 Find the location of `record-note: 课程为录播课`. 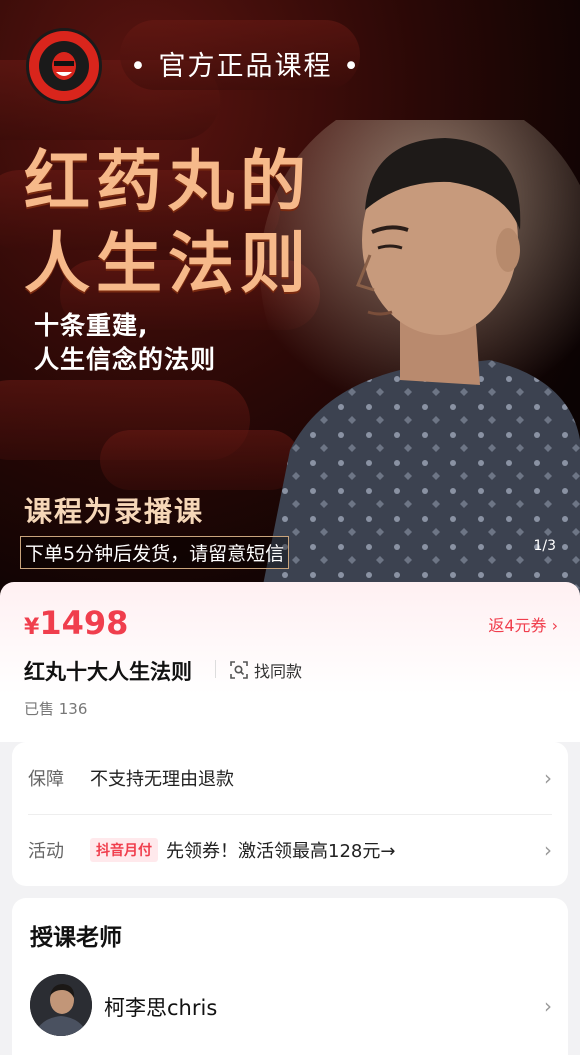

record-note: 课程为录播课 is located at coordinates (114, 511).